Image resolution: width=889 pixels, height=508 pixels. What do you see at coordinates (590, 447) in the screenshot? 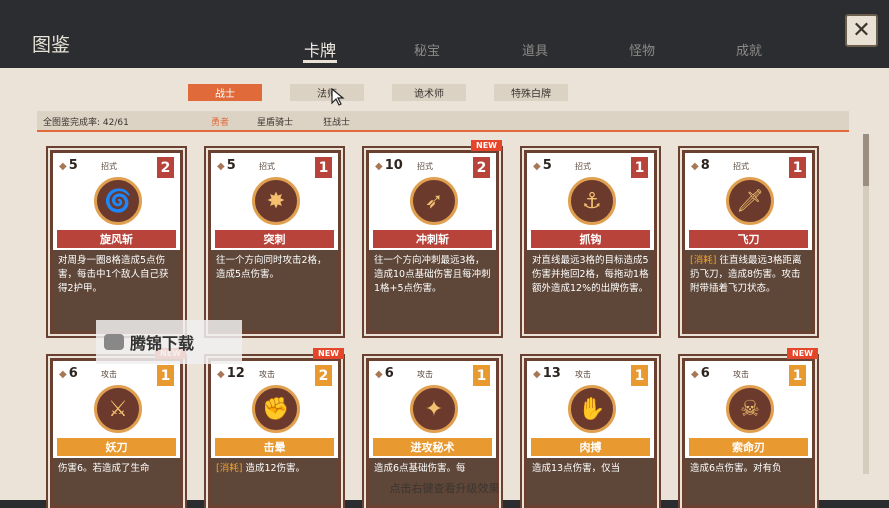
I see `card-name: 肉搏` at bounding box center [590, 447].